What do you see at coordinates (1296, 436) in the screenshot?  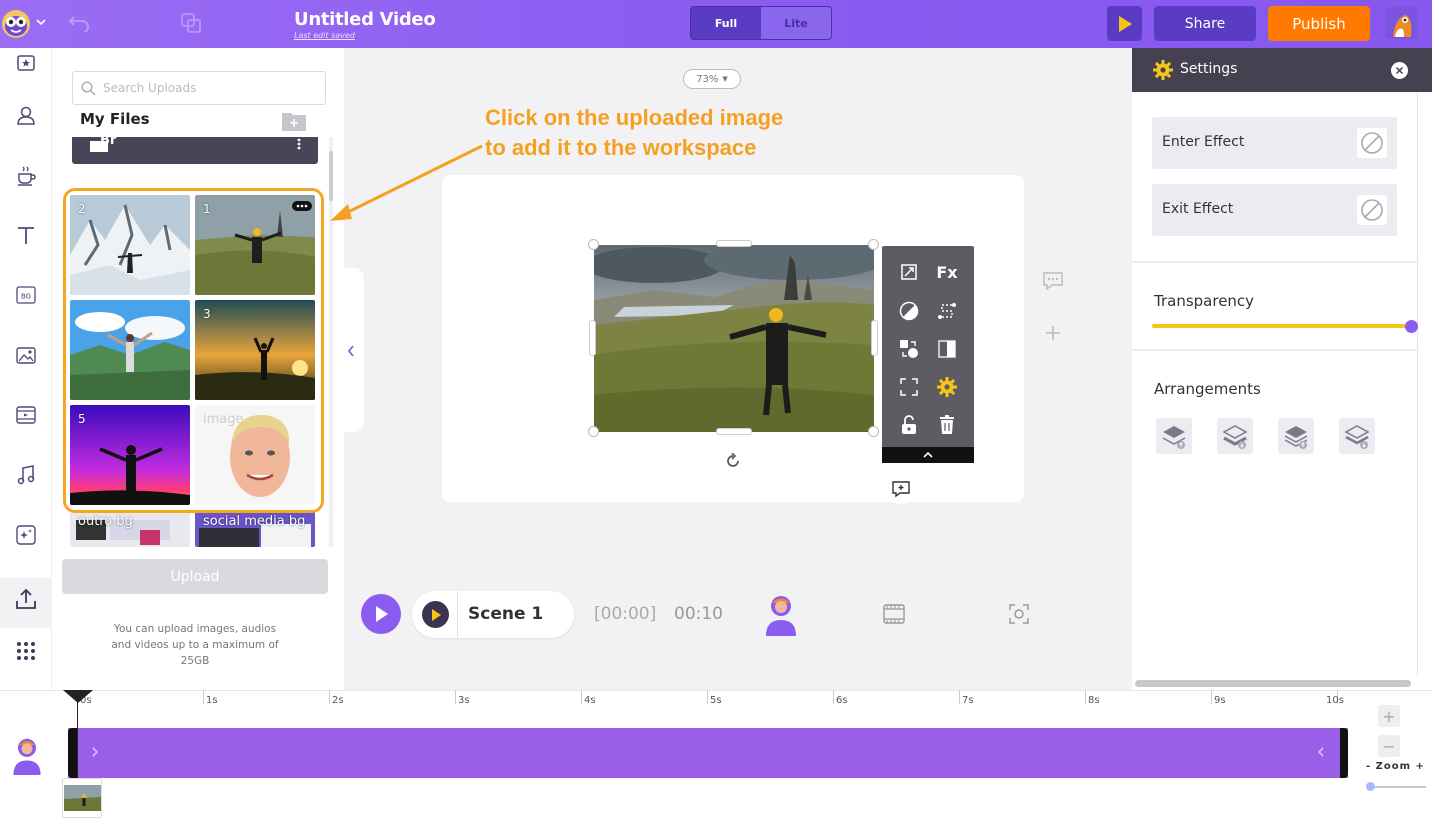 I see `bring-forward-button` at bounding box center [1296, 436].